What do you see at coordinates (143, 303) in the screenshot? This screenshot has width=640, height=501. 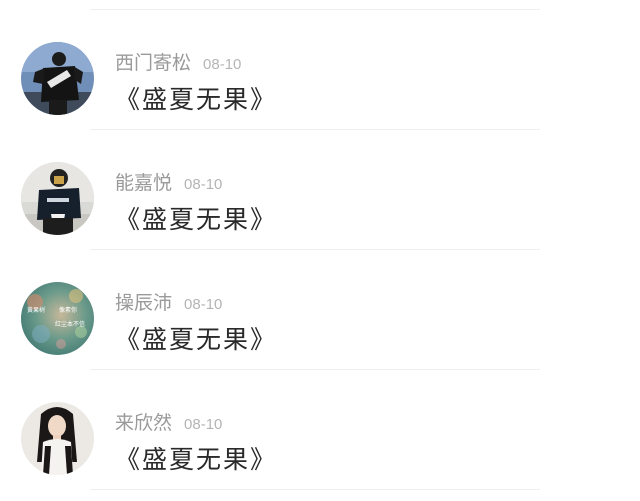 I see `username: 操辰沛` at bounding box center [143, 303].